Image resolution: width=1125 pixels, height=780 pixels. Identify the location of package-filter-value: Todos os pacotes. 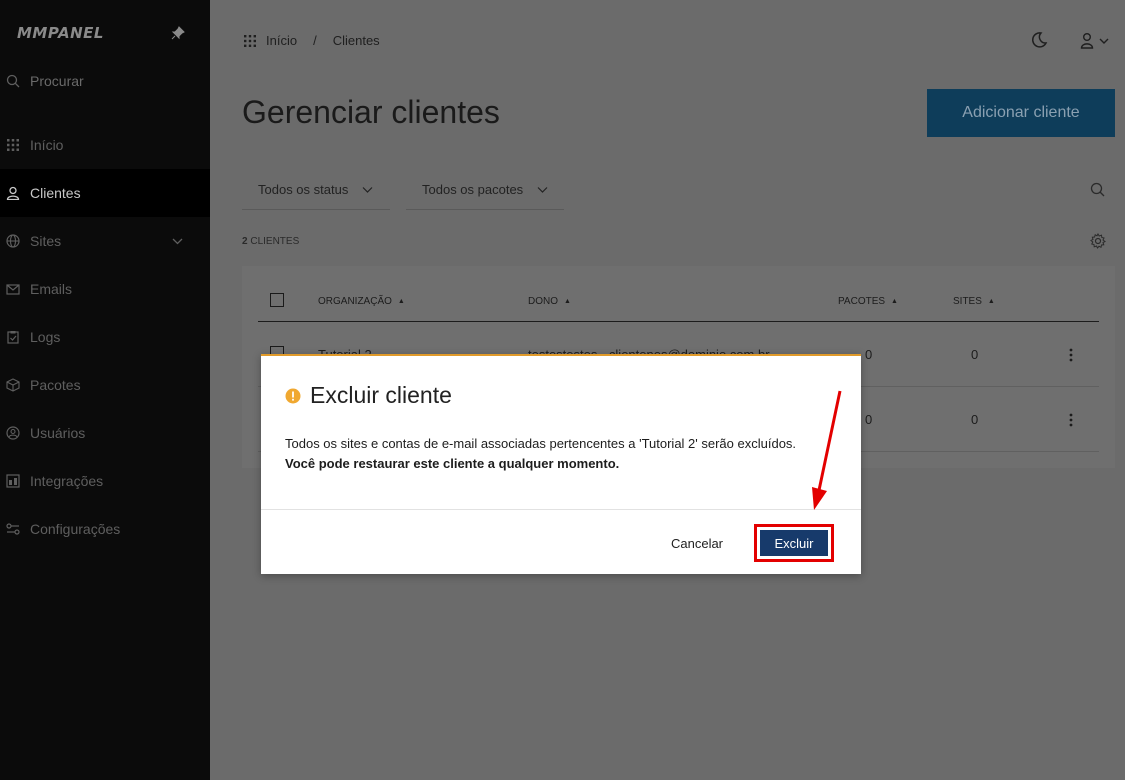
(473, 189).